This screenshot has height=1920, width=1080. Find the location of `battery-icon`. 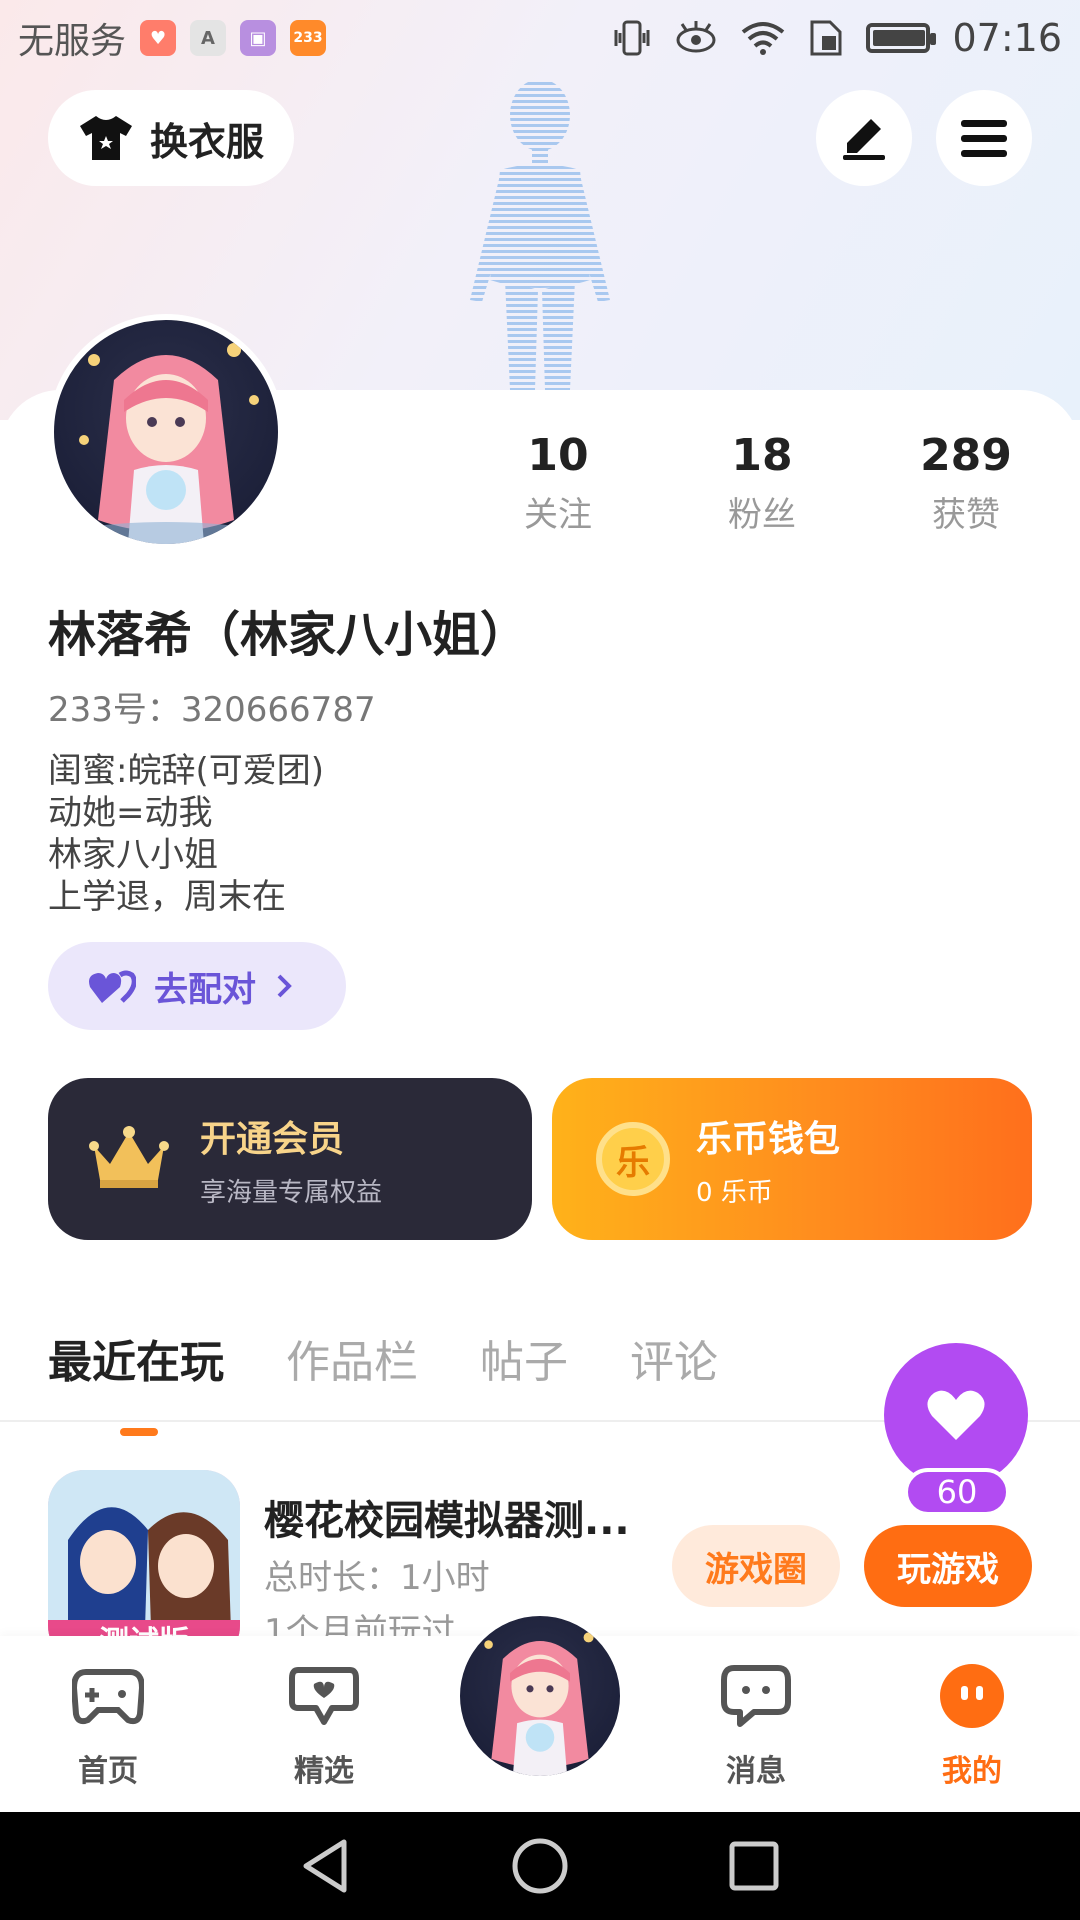

battery-icon is located at coordinates (901, 38).